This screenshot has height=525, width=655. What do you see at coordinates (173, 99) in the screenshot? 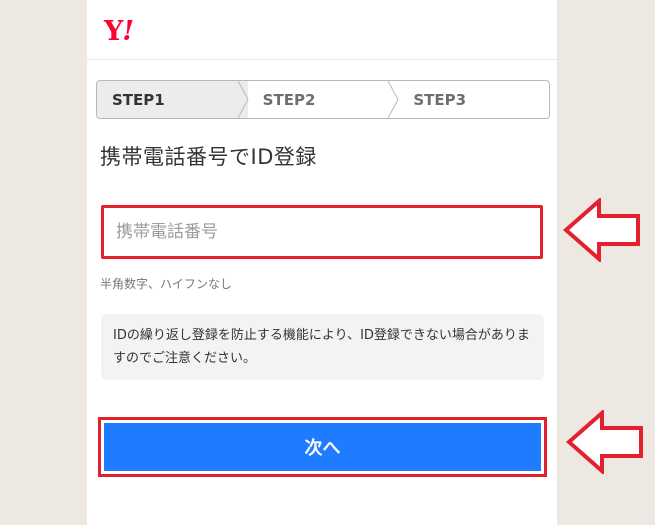
I see `step-1: STEP1` at bounding box center [173, 99].